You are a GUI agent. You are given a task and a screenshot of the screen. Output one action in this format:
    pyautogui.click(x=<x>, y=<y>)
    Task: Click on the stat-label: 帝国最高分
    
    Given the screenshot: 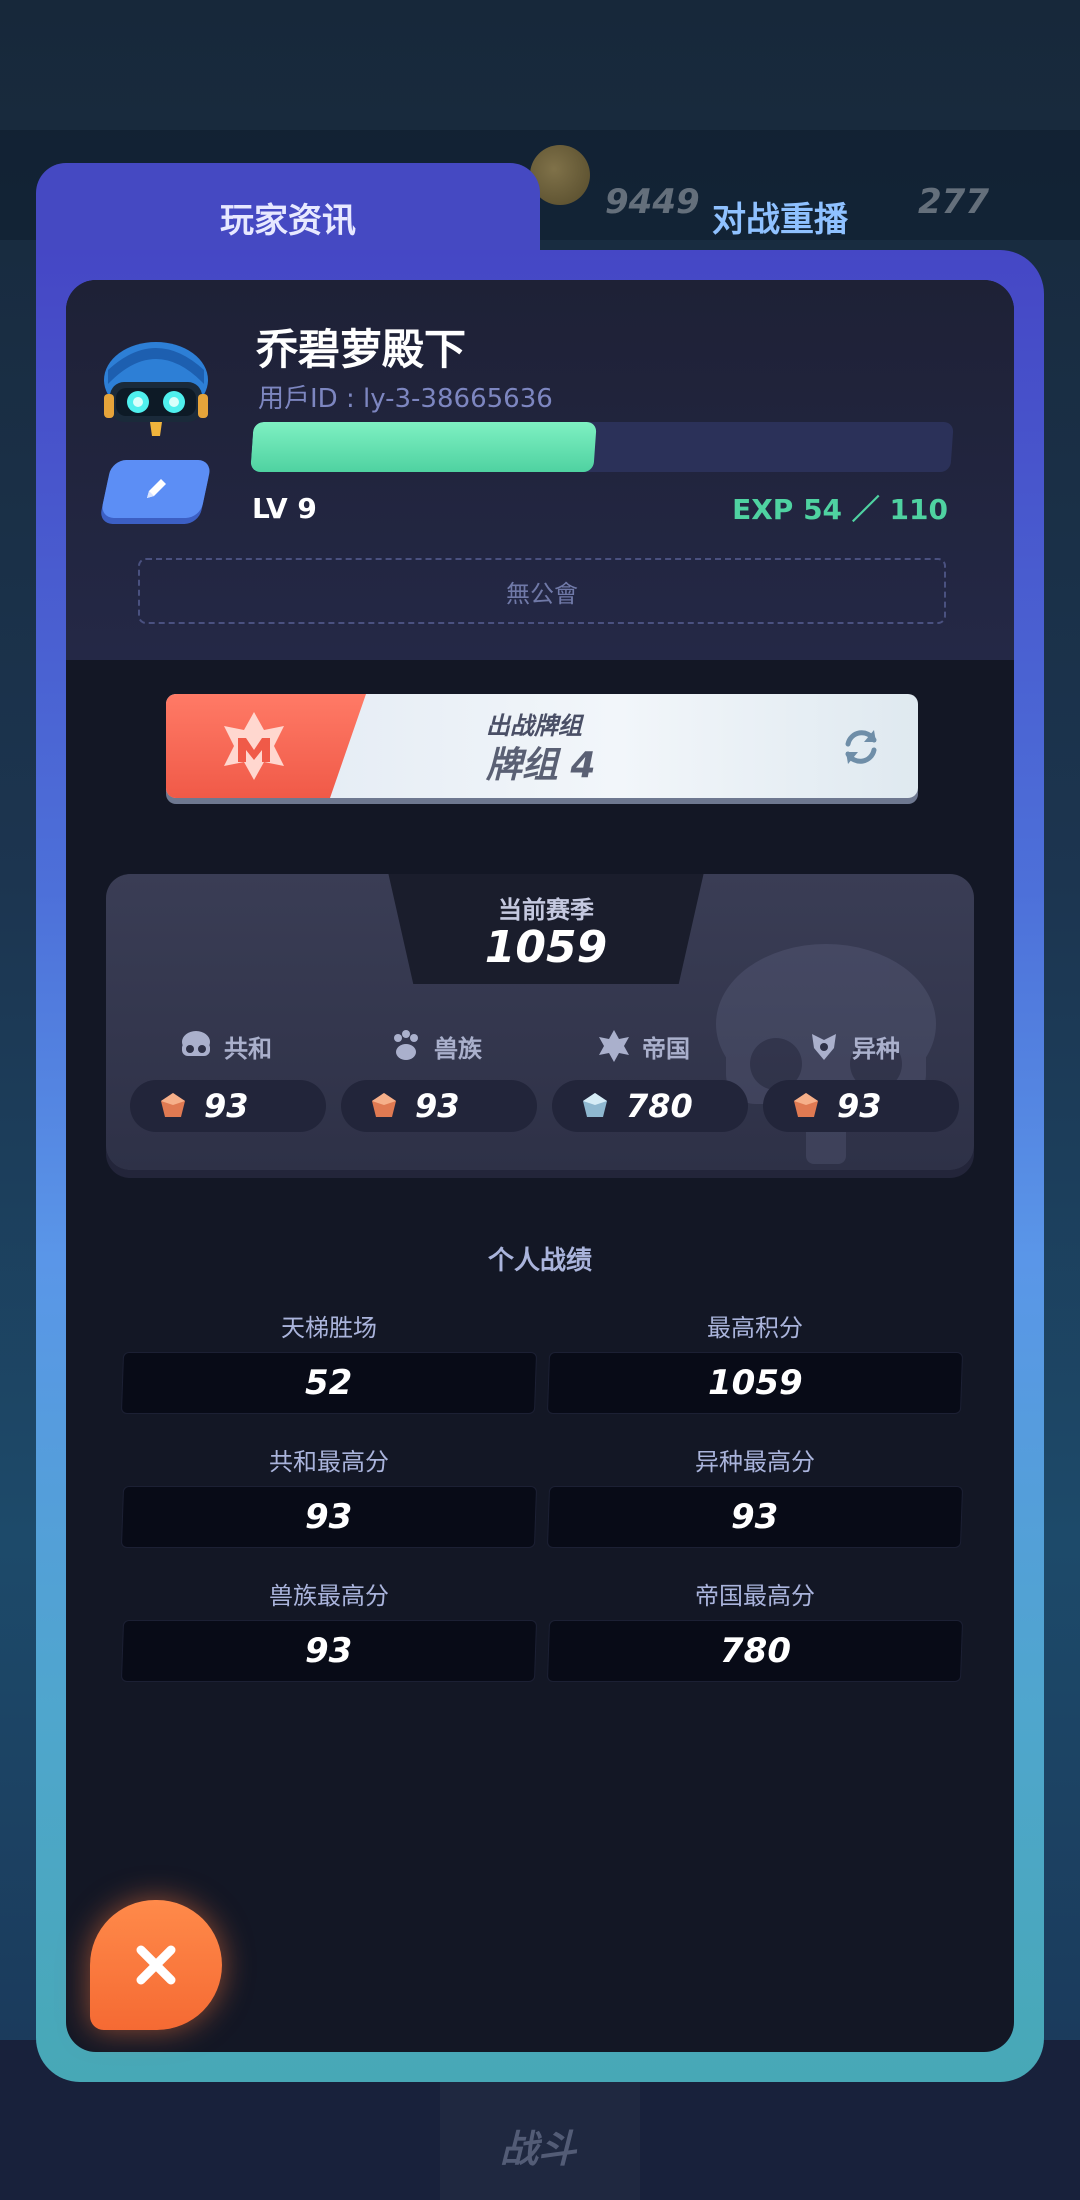 What is the action you would take?
    pyautogui.click(x=755, y=1596)
    